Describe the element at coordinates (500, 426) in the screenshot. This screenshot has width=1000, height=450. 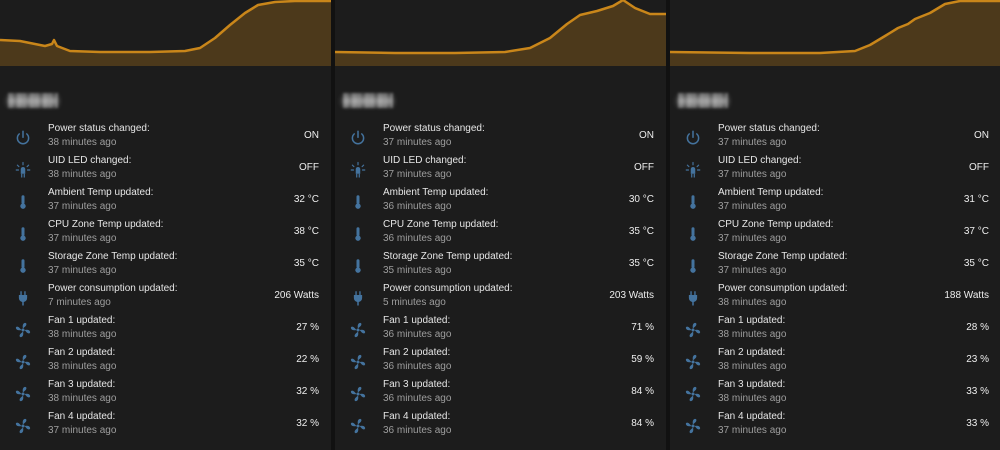
I see `entity-row: Fan 4 updated: 36 minutes ago 84 %` at that location.